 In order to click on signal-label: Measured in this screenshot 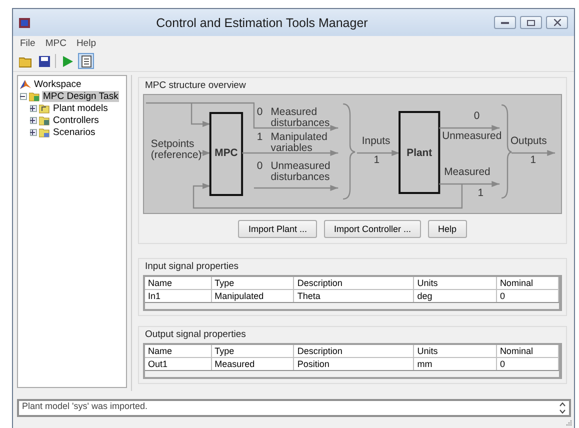, I will do `click(467, 172)`.